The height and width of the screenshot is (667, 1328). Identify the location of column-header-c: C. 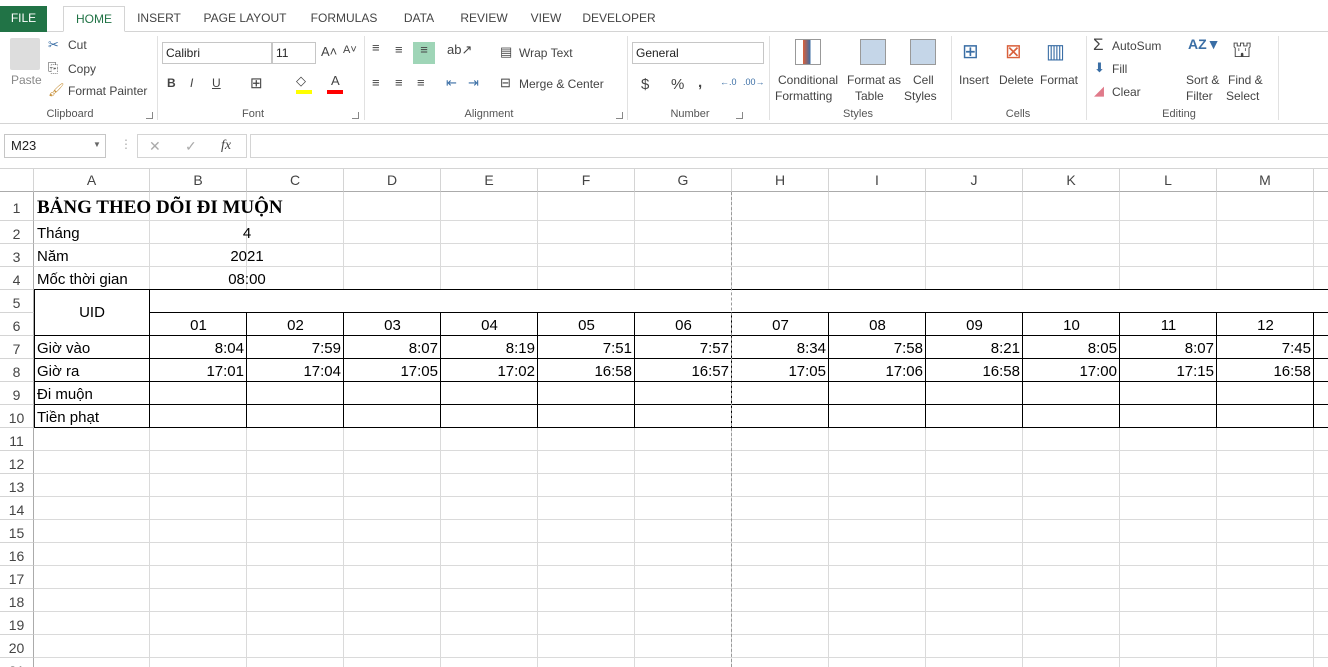
(295, 180).